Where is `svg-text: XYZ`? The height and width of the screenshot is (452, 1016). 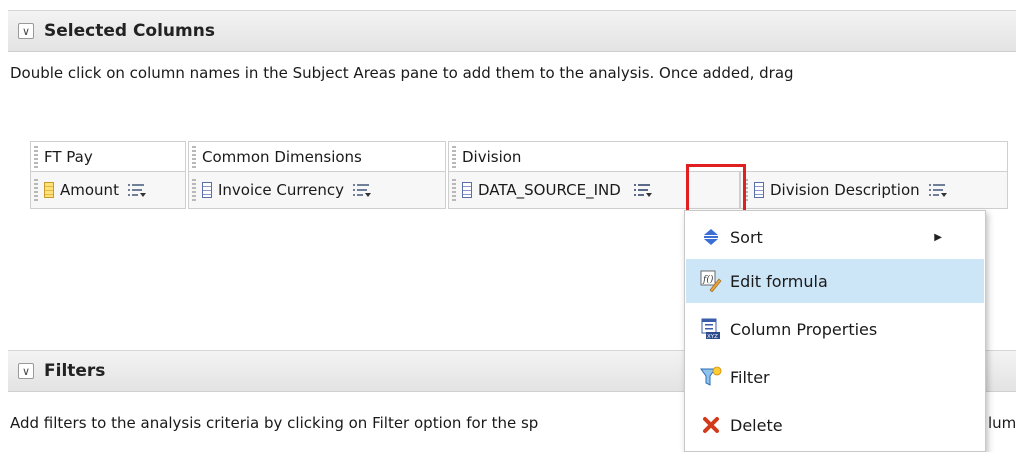 svg-text: XYZ is located at coordinates (712, 337).